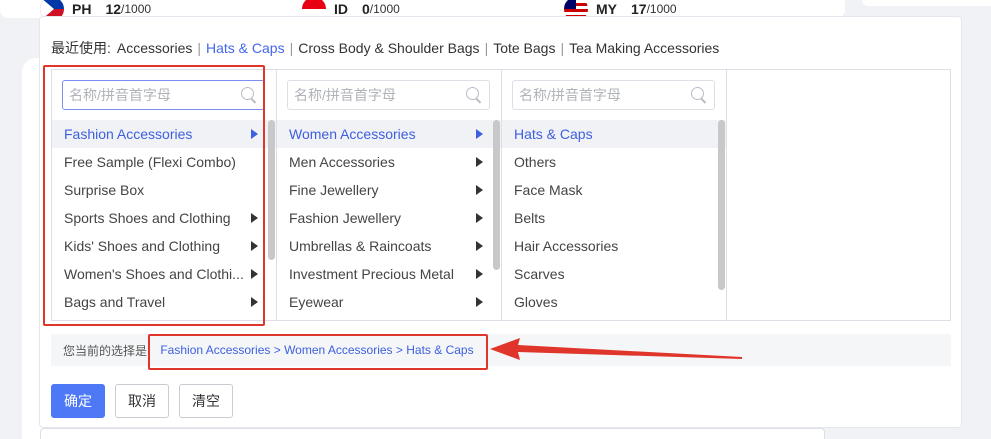  What do you see at coordinates (548, 190) in the screenshot?
I see `option-label: Face Mask` at bounding box center [548, 190].